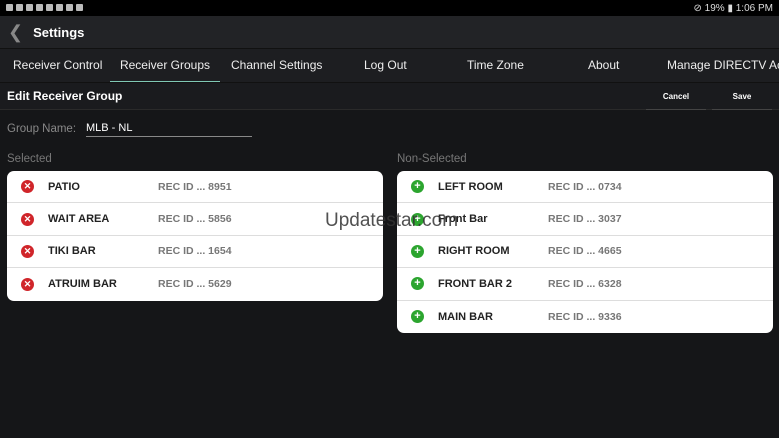  What do you see at coordinates (169, 128) in the screenshot?
I see `group-name-input: MLB - NL` at bounding box center [169, 128].